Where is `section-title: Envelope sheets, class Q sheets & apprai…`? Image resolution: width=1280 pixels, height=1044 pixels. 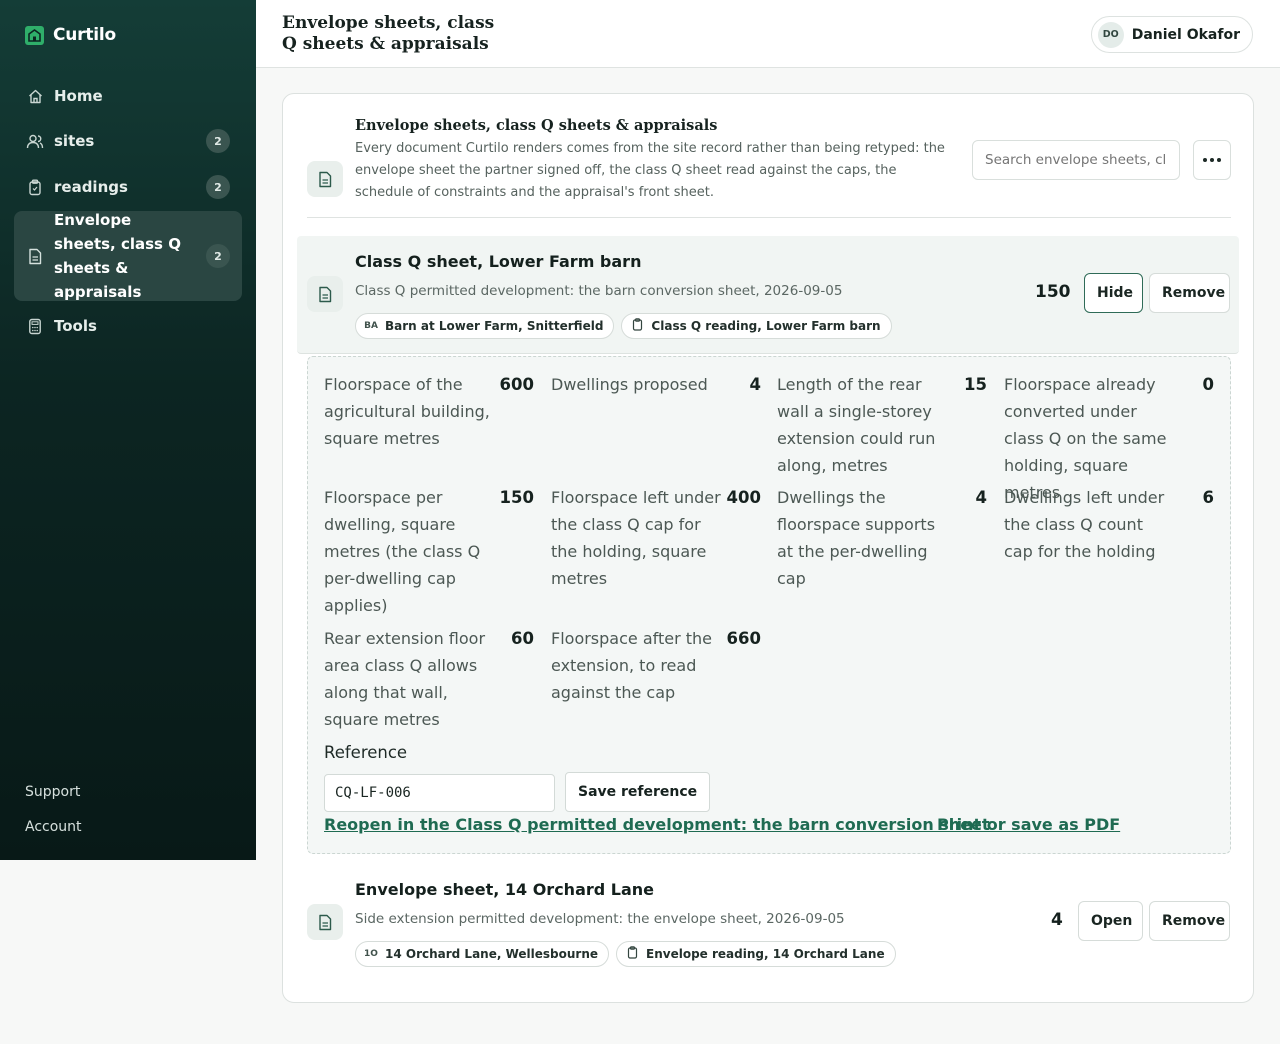
section-title: Envelope sheets, class Q sheets & apprai… is located at coordinates (536, 125).